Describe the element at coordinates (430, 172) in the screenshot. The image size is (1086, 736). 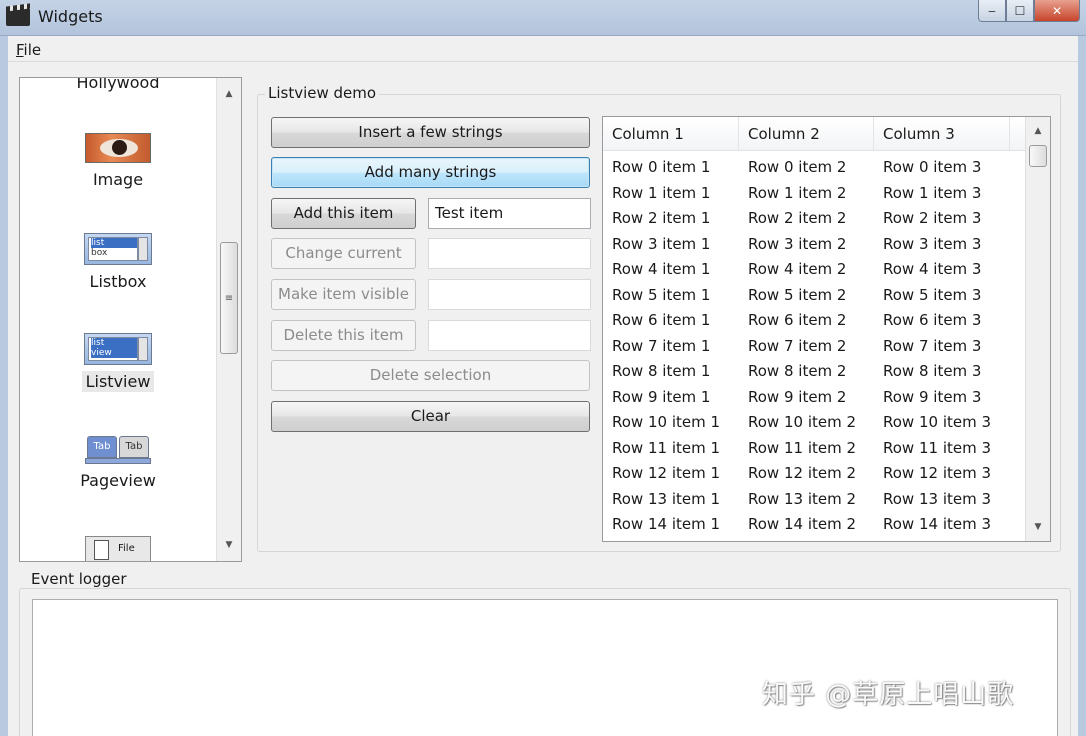
I see `add-many-strings-button: Add many strings` at that location.